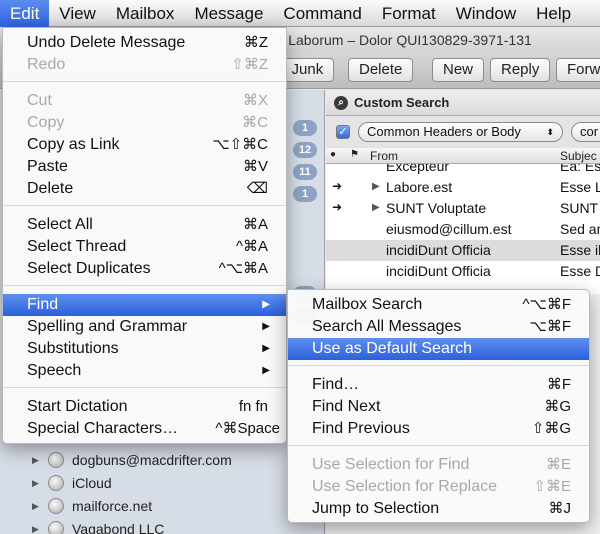 The width and height of the screenshot is (600, 534). I want to click on menu-item-substitutions: Substitutions ▶, so click(144, 349).